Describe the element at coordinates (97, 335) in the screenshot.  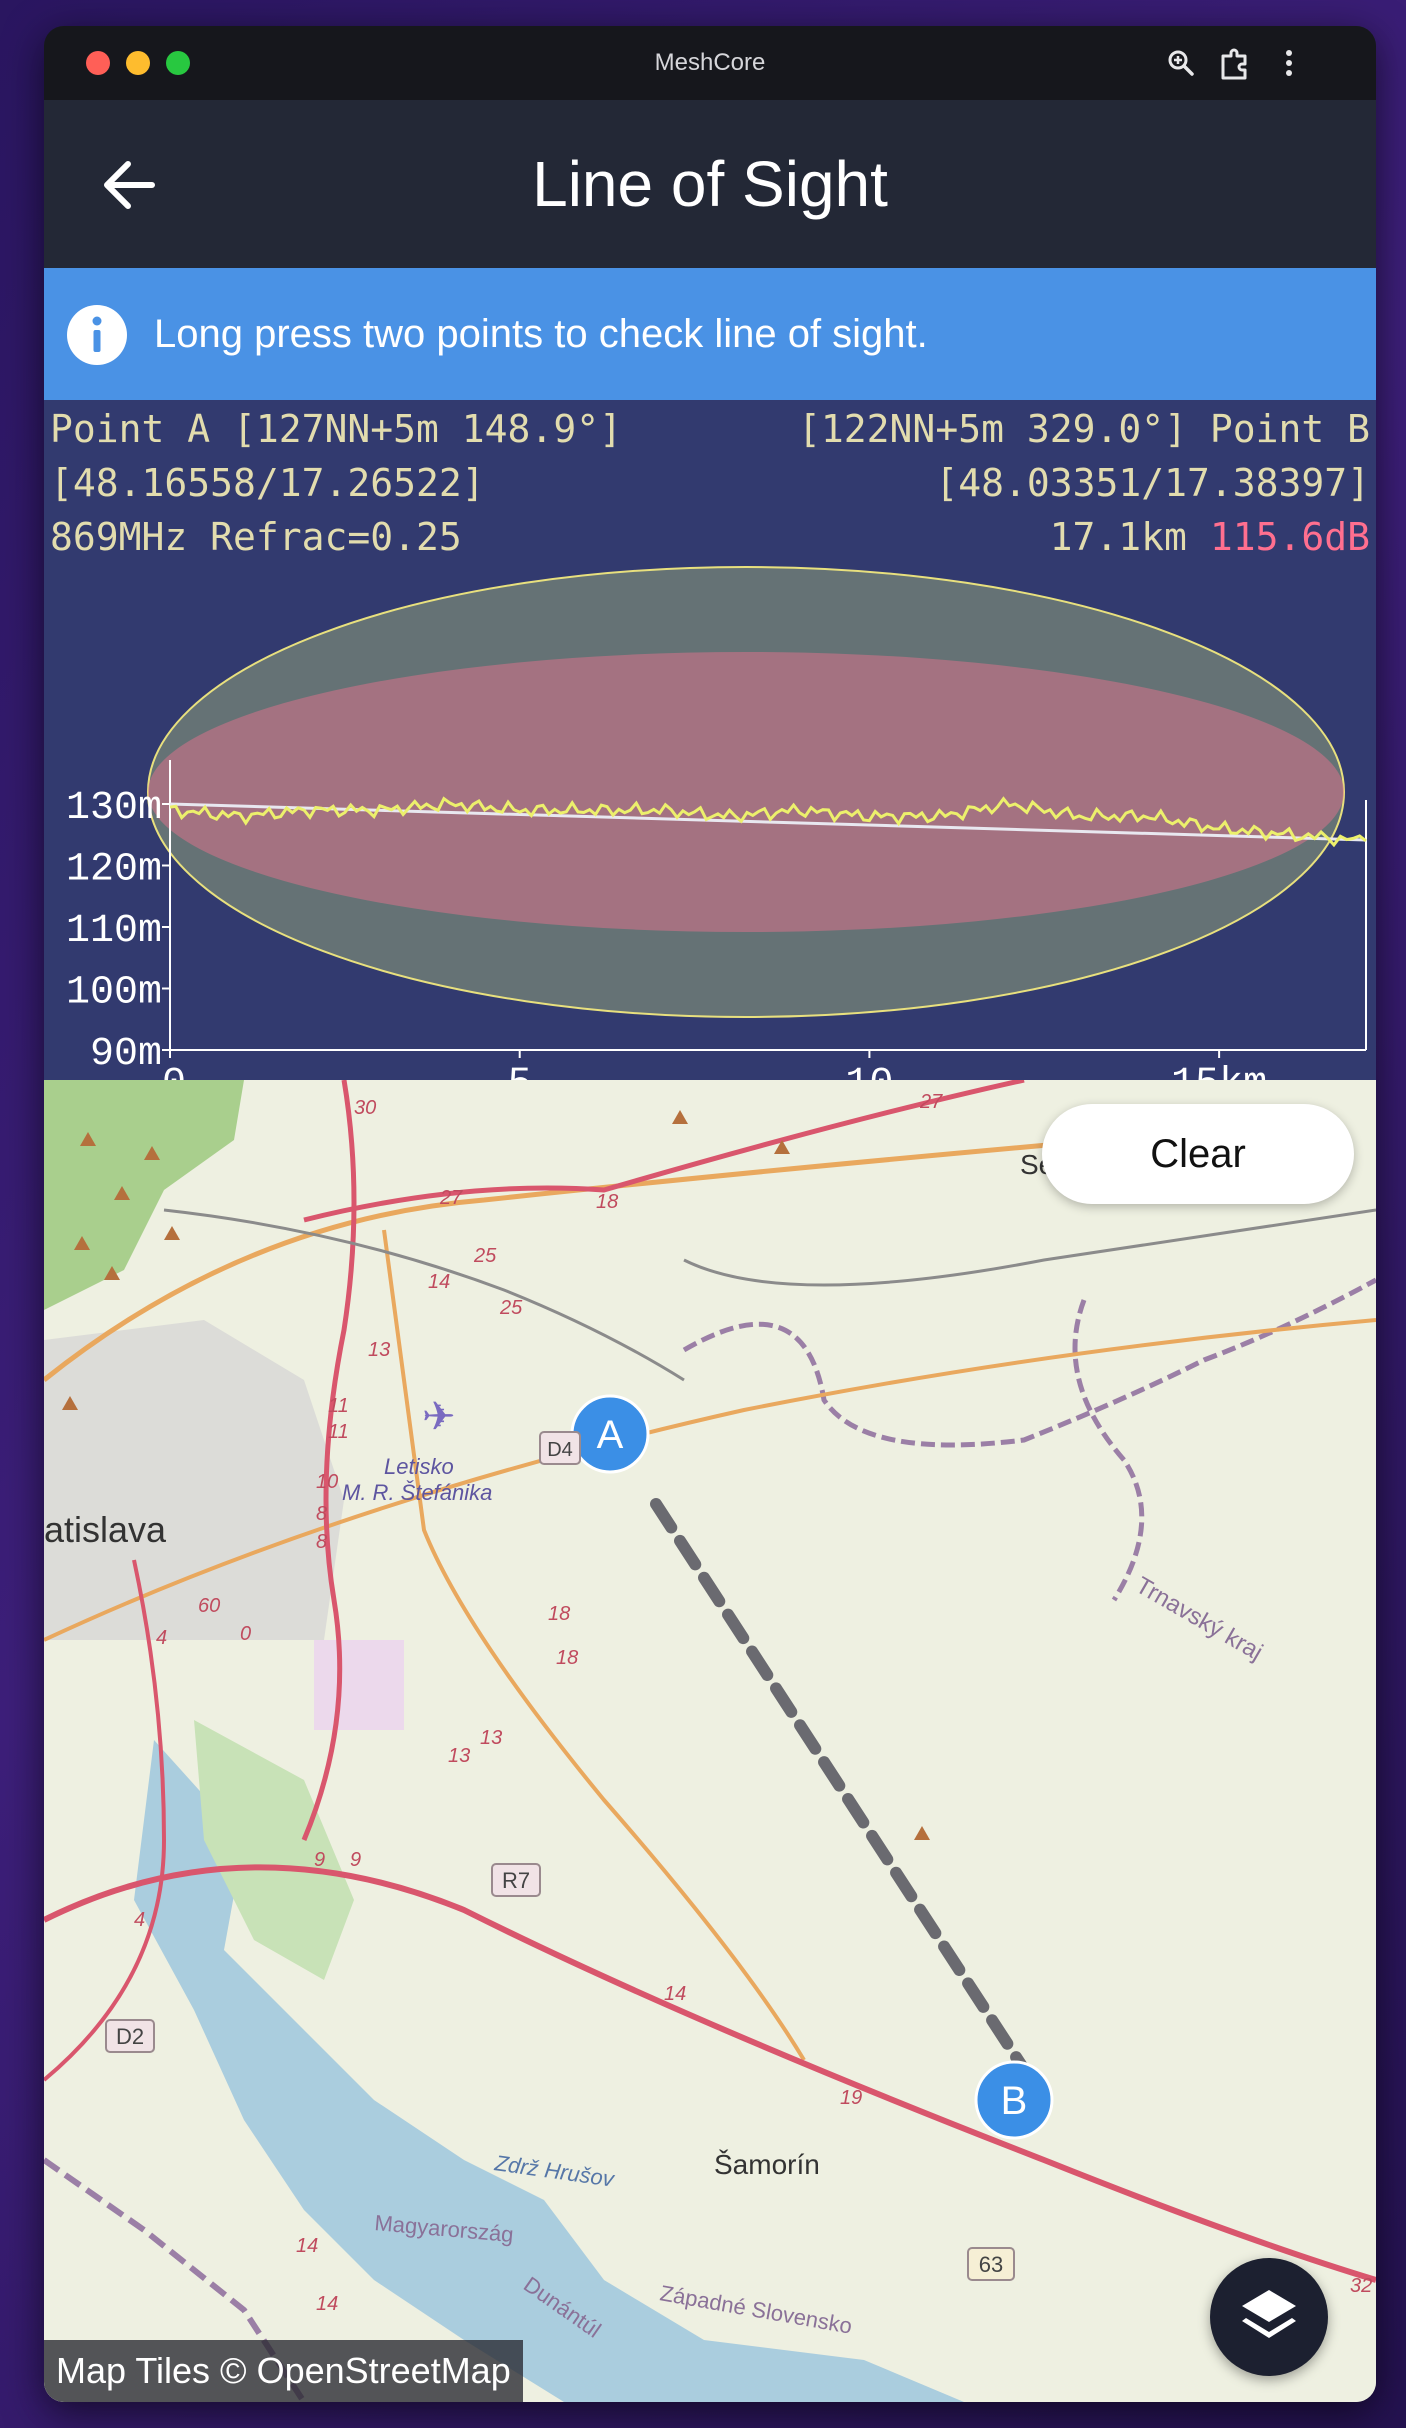
I see `info-icon` at that location.